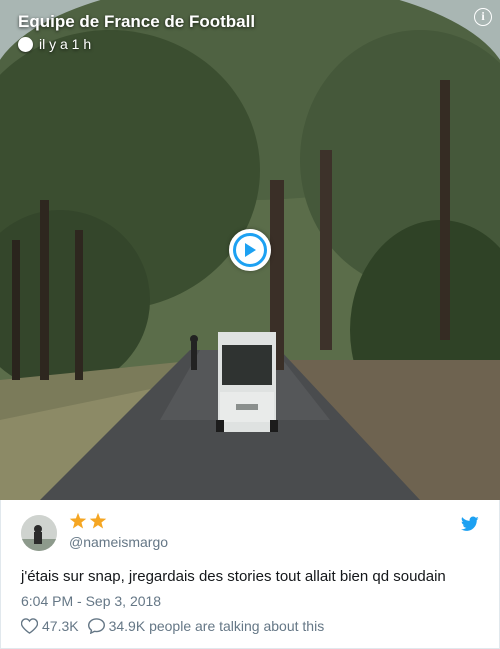 This screenshot has width=500, height=649. What do you see at coordinates (65, 44) in the screenshot?
I see `snap-timestamp: il y a 1 h` at bounding box center [65, 44].